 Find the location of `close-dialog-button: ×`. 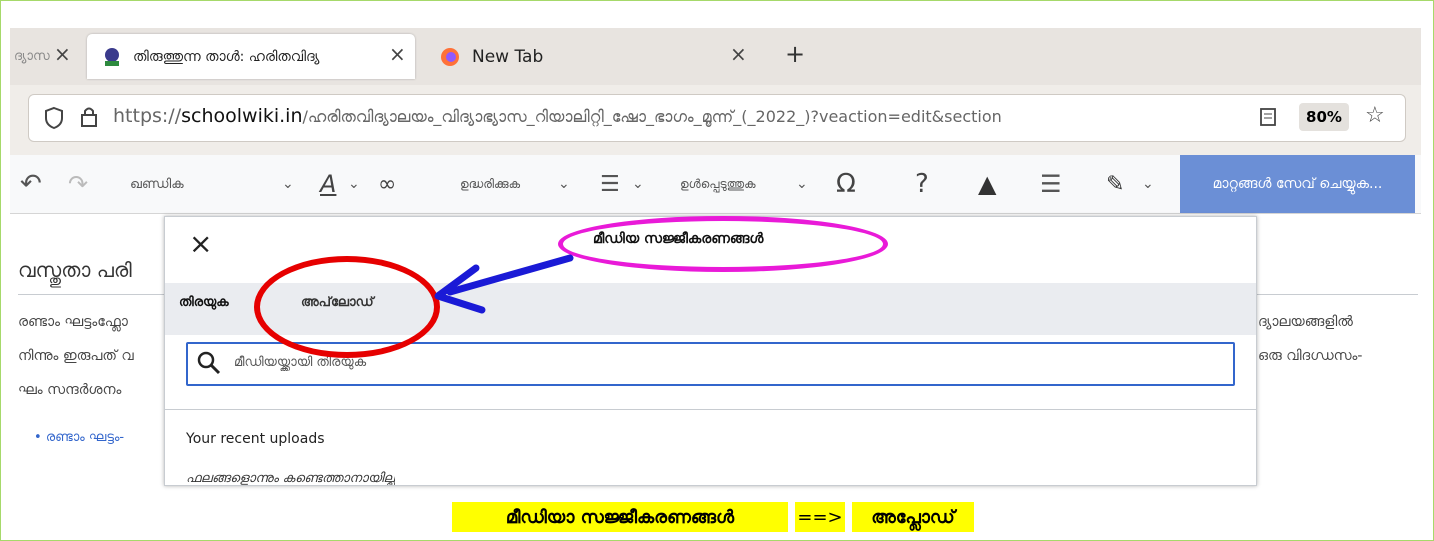

close-dialog-button: × is located at coordinates (200, 243).